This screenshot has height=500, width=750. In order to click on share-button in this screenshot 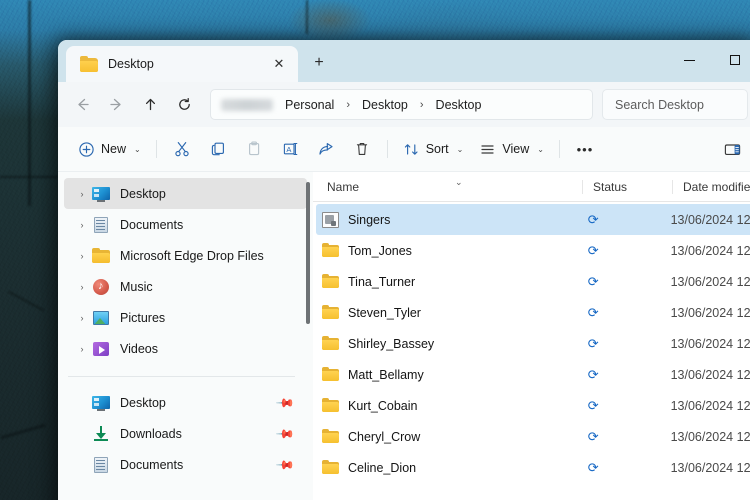, I will do `click(326, 149)`.